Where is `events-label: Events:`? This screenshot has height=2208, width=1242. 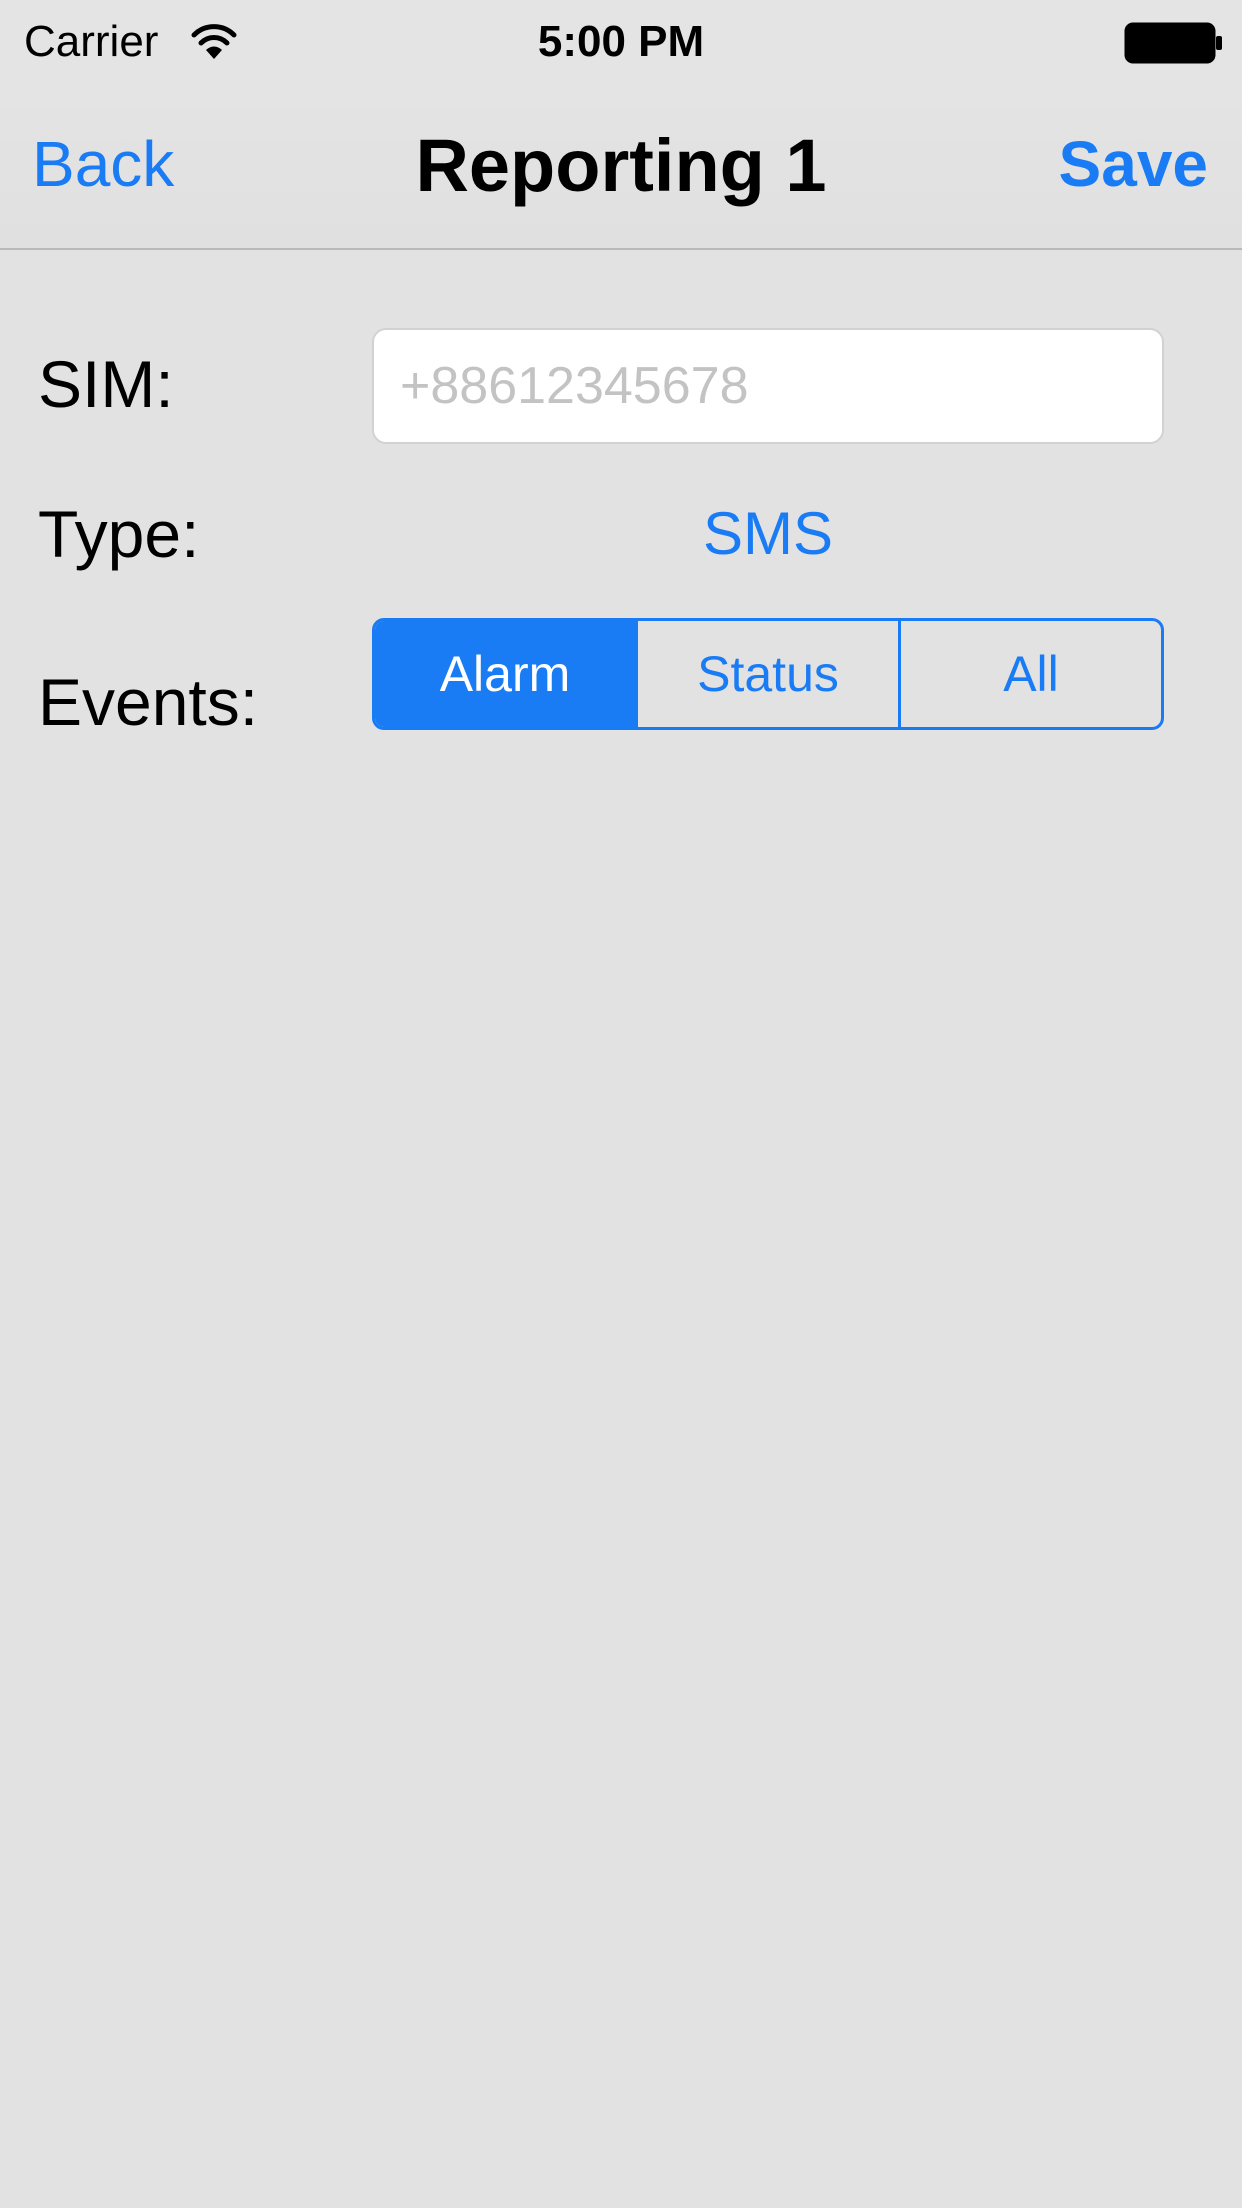
events-label: Events: is located at coordinates (148, 702).